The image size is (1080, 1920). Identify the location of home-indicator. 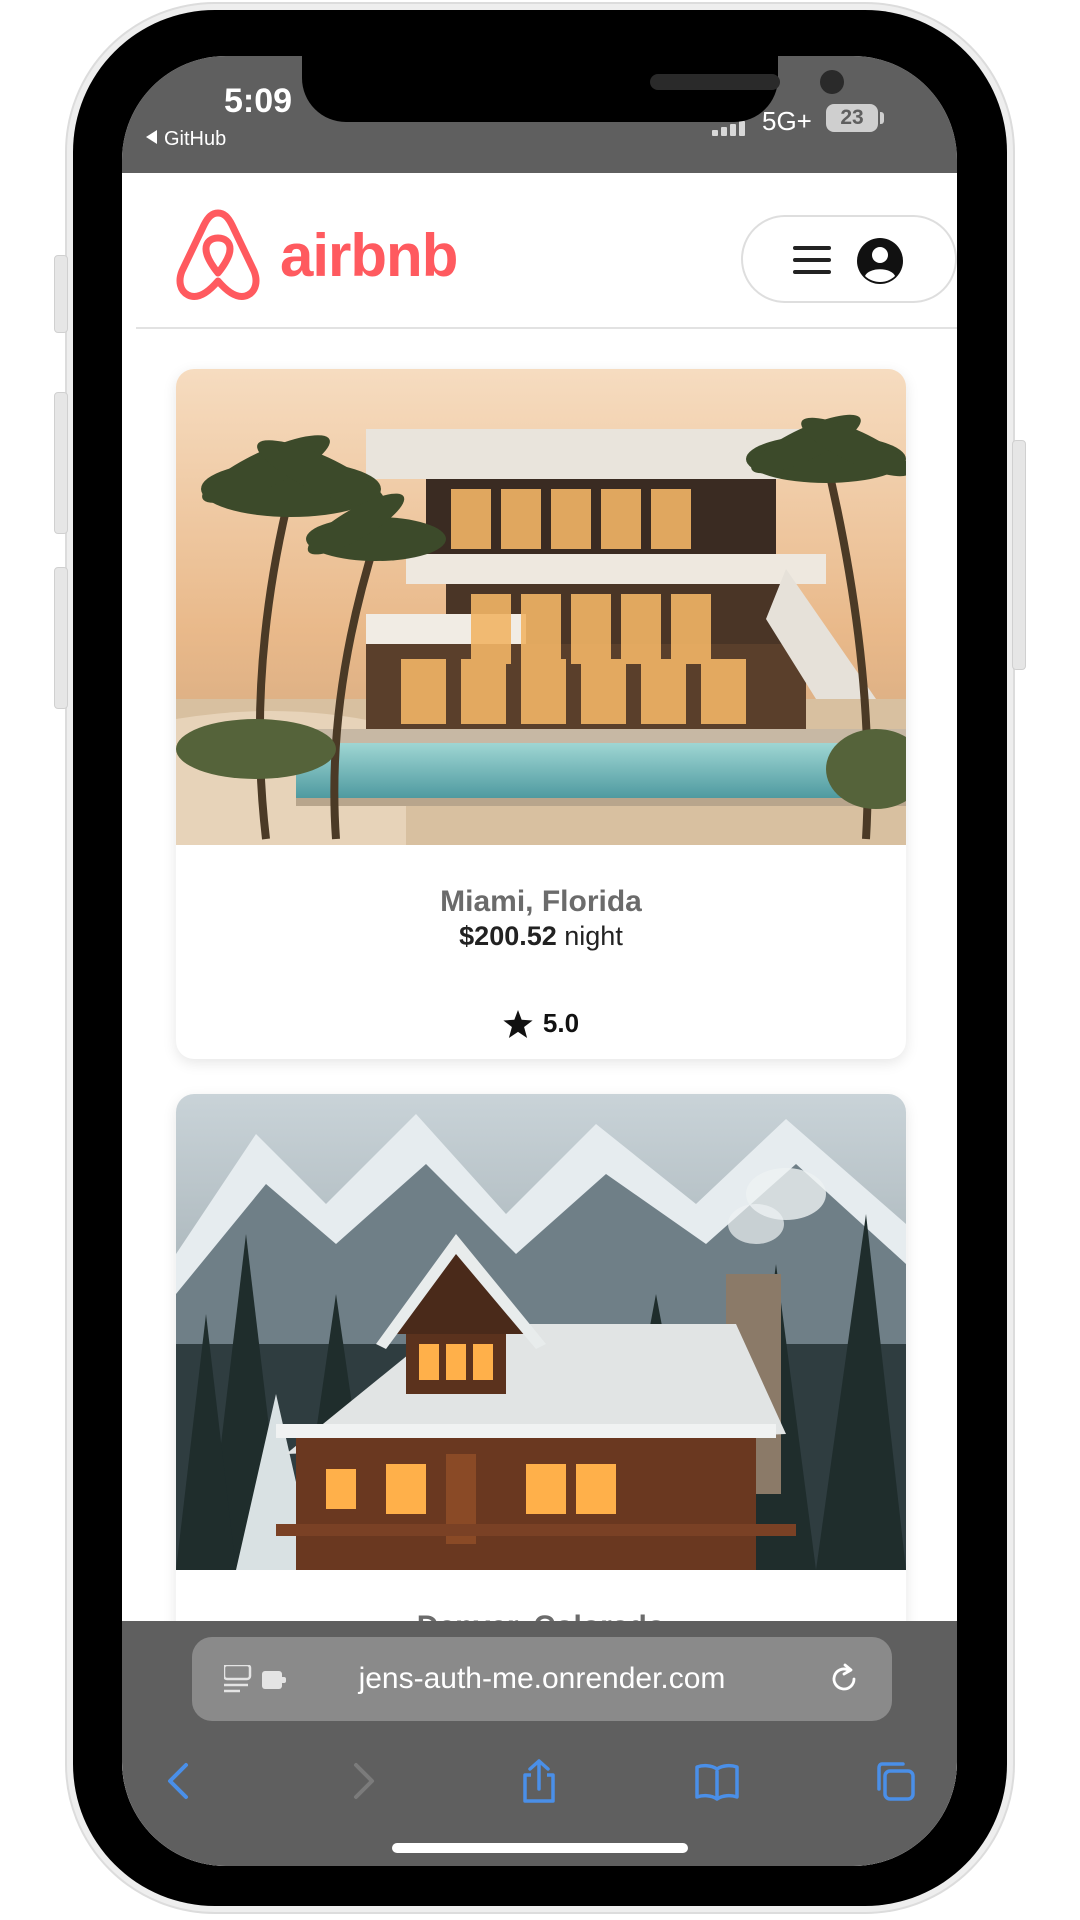
(540, 1848).